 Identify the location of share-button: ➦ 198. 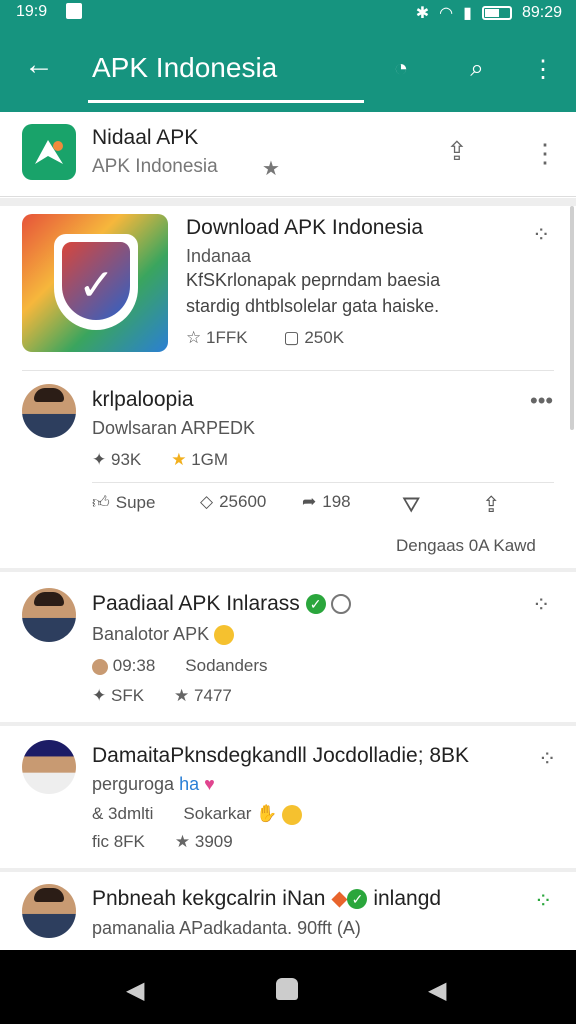
(326, 502).